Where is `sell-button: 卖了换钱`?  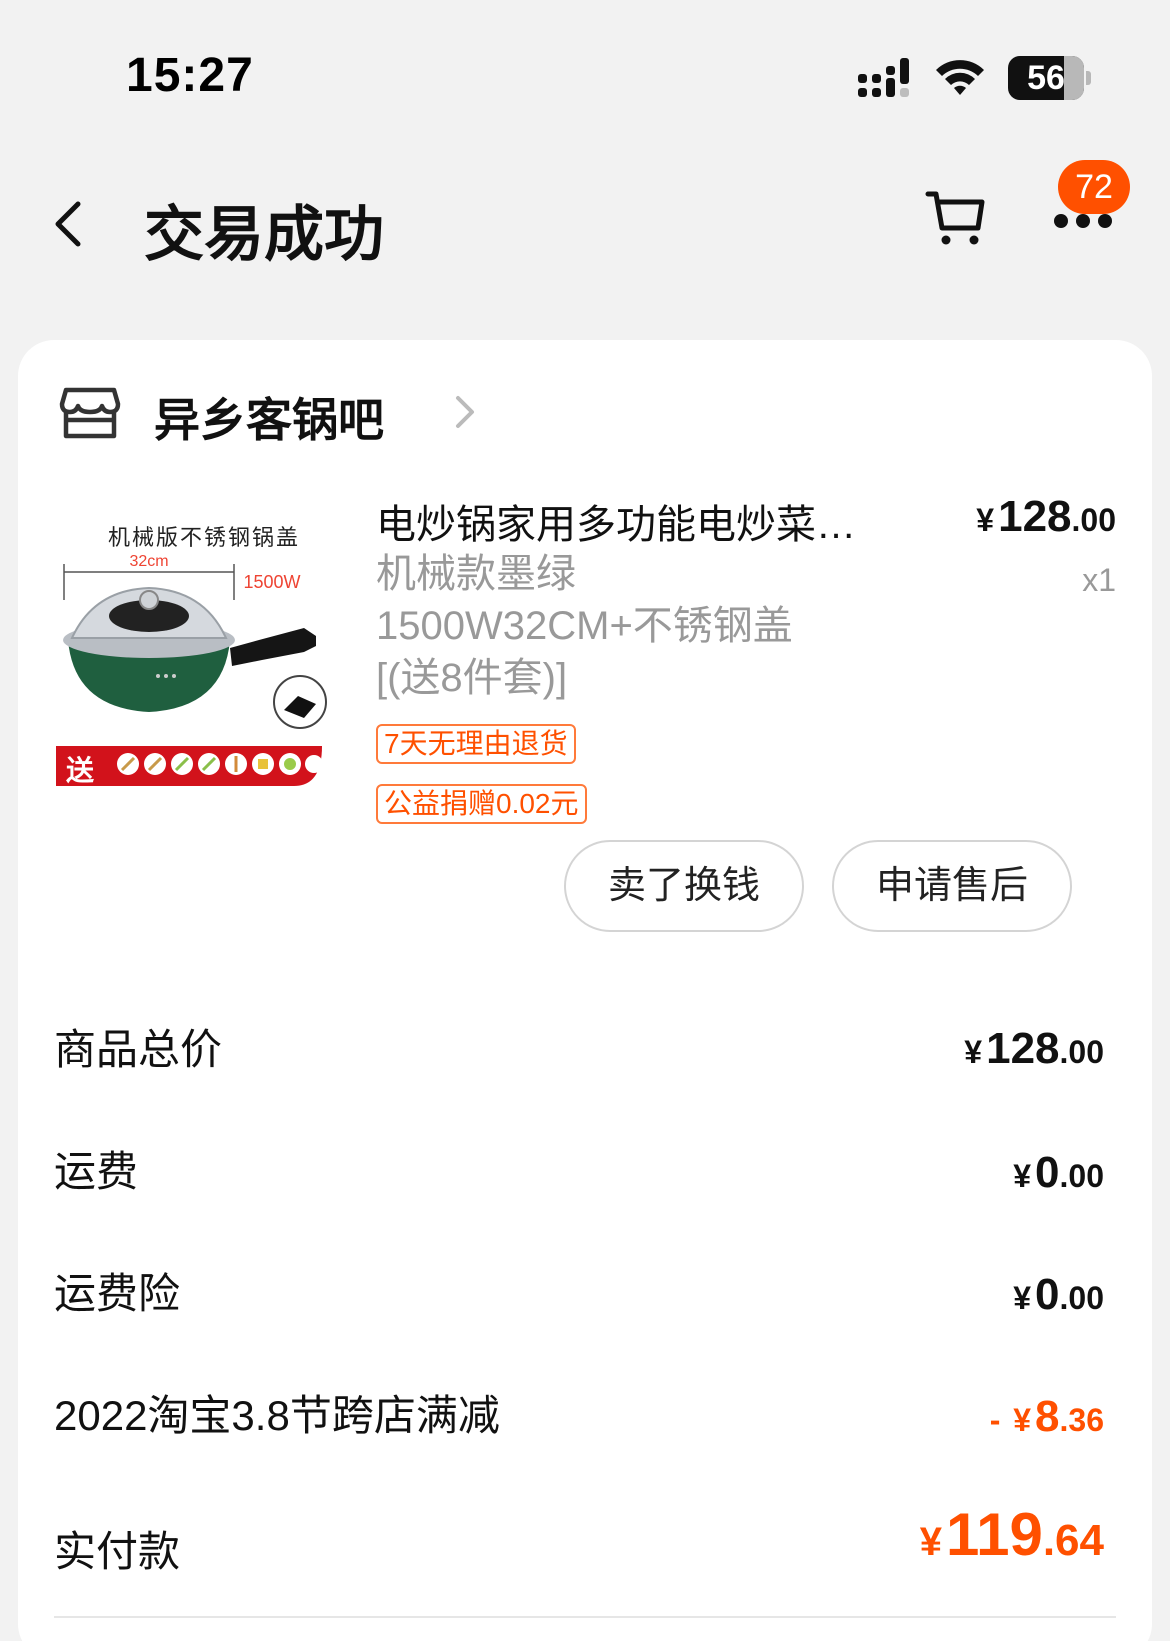 sell-button: 卖了换钱 is located at coordinates (684, 886).